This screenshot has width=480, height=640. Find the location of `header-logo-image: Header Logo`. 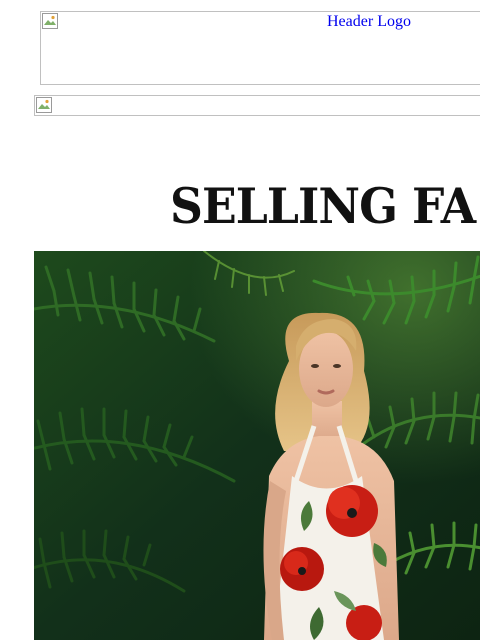

header-logo-image: Header Logo is located at coordinates (260, 48).